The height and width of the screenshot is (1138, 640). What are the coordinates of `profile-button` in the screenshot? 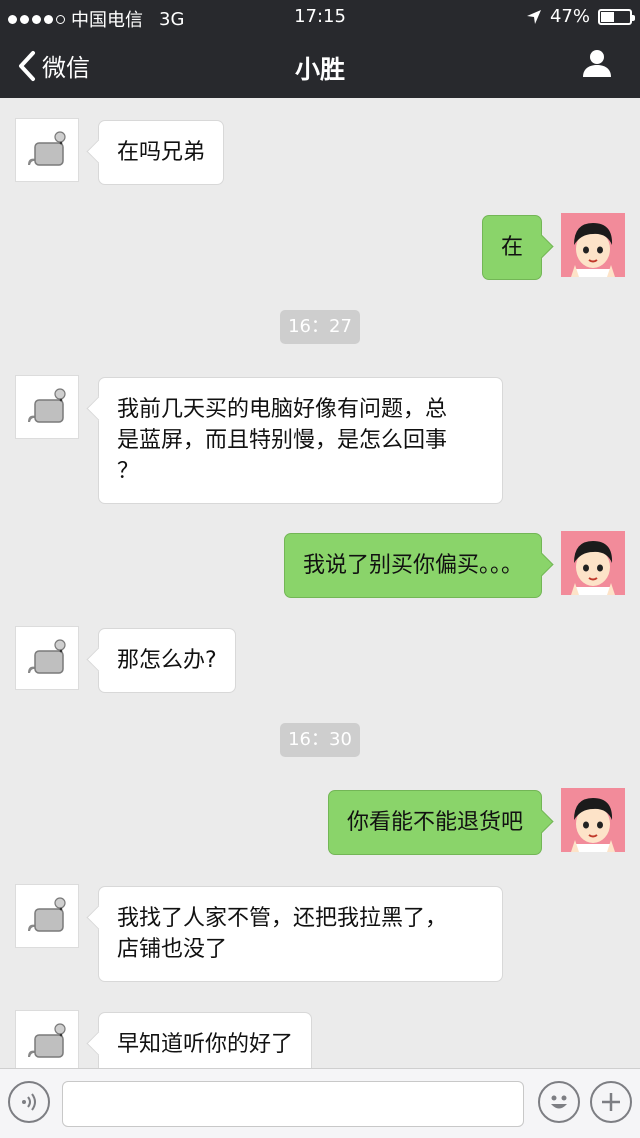 It's located at (597, 65).